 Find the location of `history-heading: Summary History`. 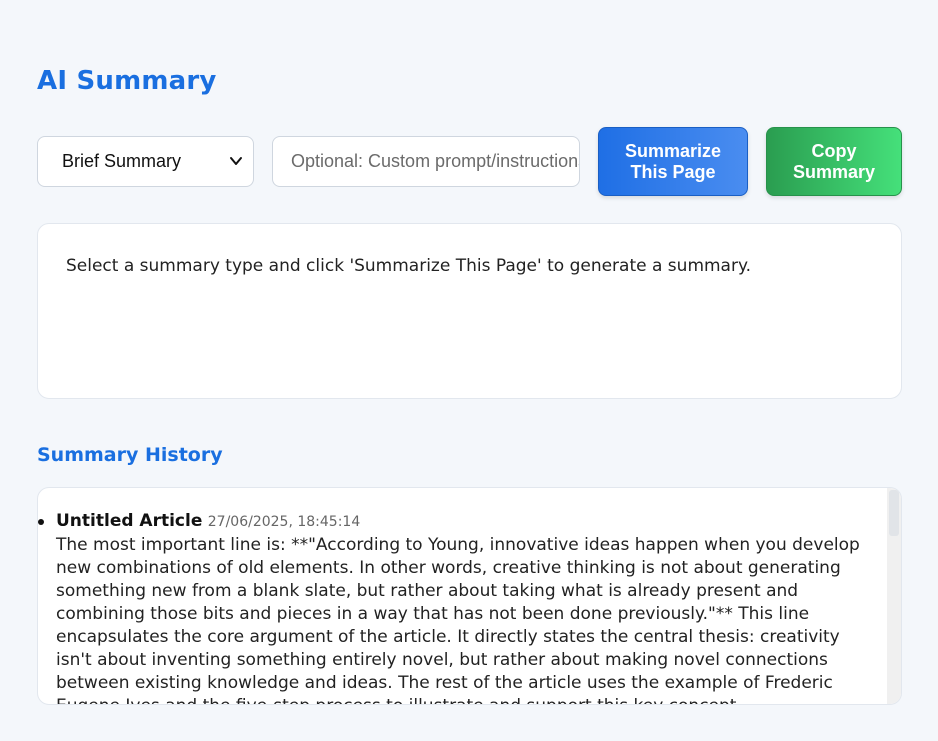

history-heading: Summary History is located at coordinates (130, 455).